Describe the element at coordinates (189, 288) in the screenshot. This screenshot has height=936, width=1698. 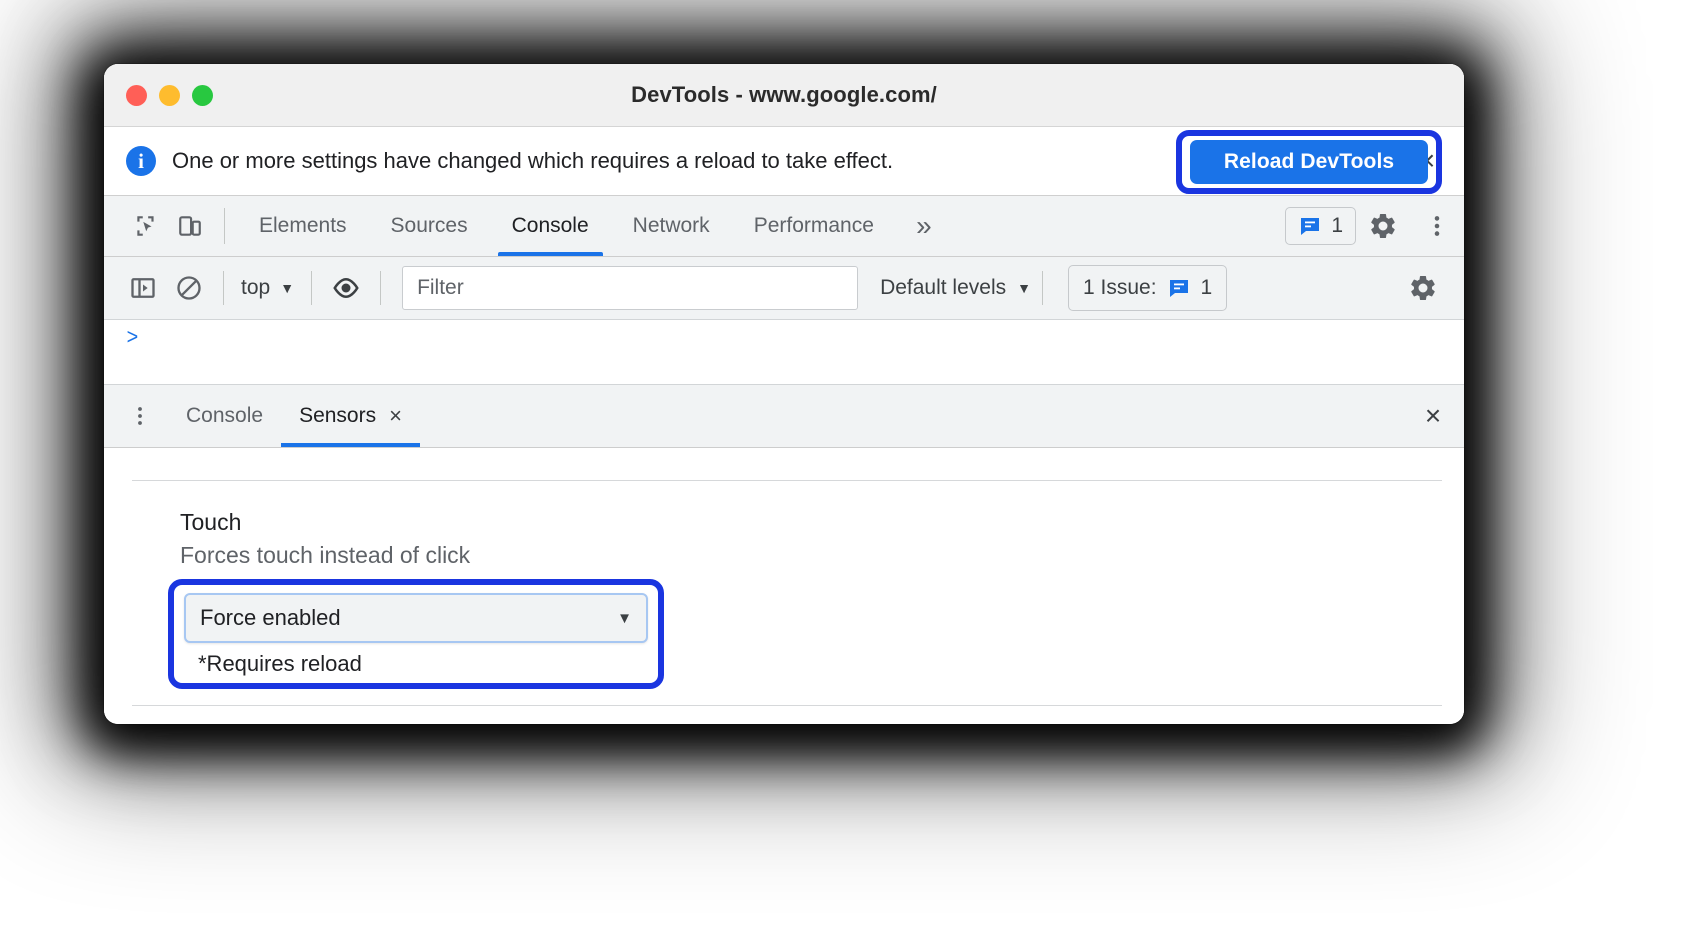
I see `clear-console-icon` at that location.